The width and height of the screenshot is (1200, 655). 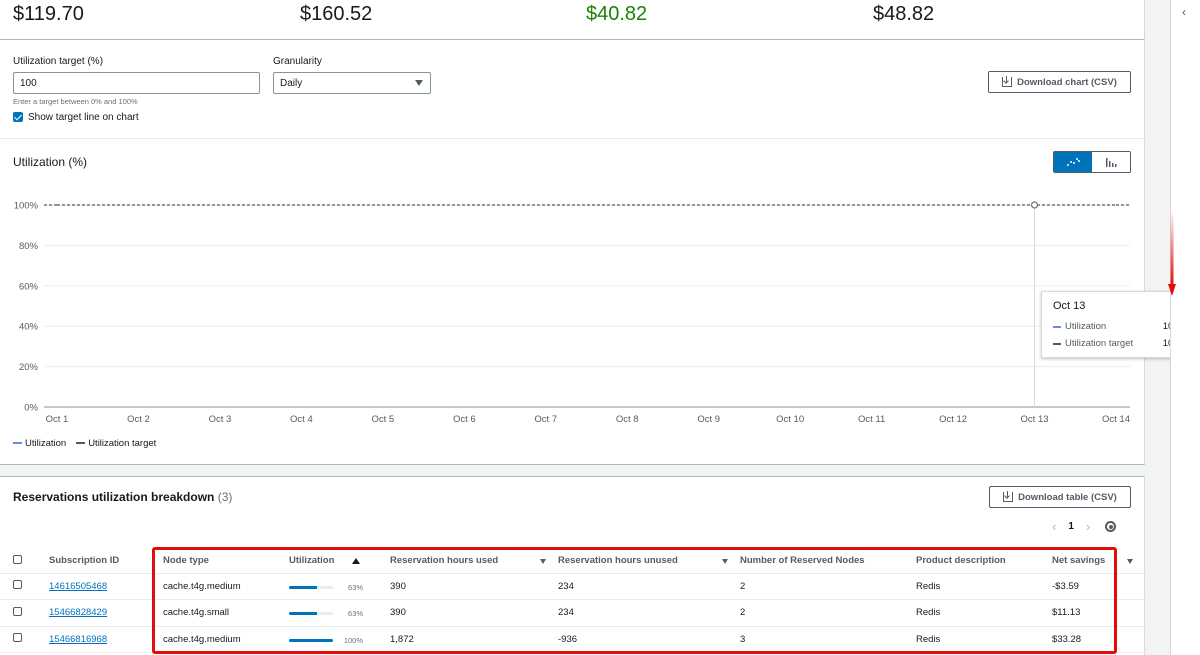 What do you see at coordinates (114, 497) in the screenshot?
I see `table-title-text: Reservations utilization breakdown` at bounding box center [114, 497].